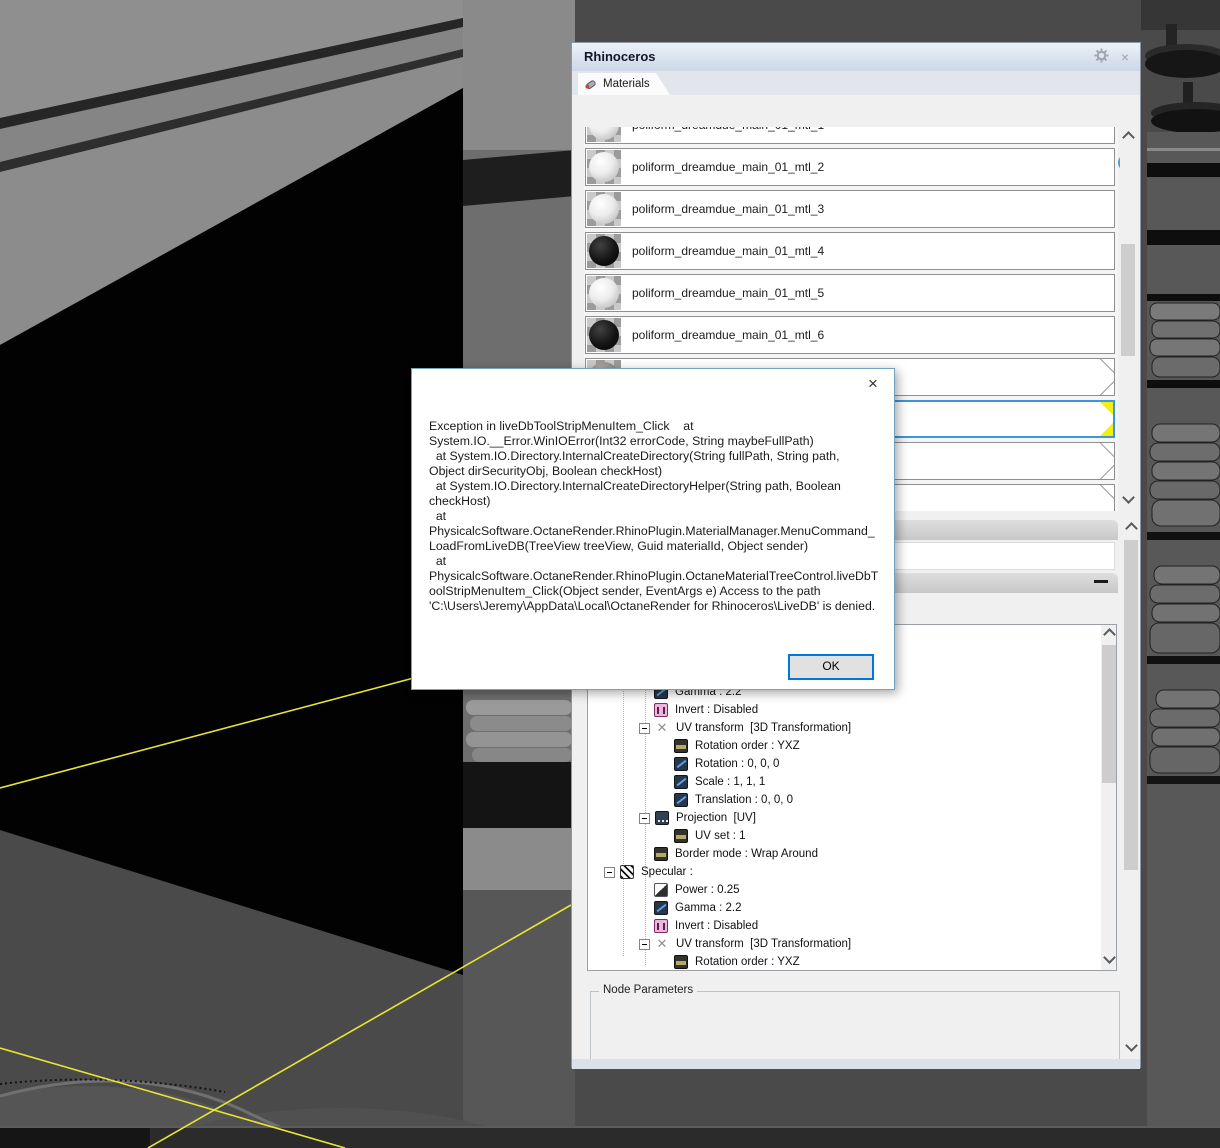  What do you see at coordinates (831, 667) in the screenshot?
I see `ok-button: OK` at bounding box center [831, 667].